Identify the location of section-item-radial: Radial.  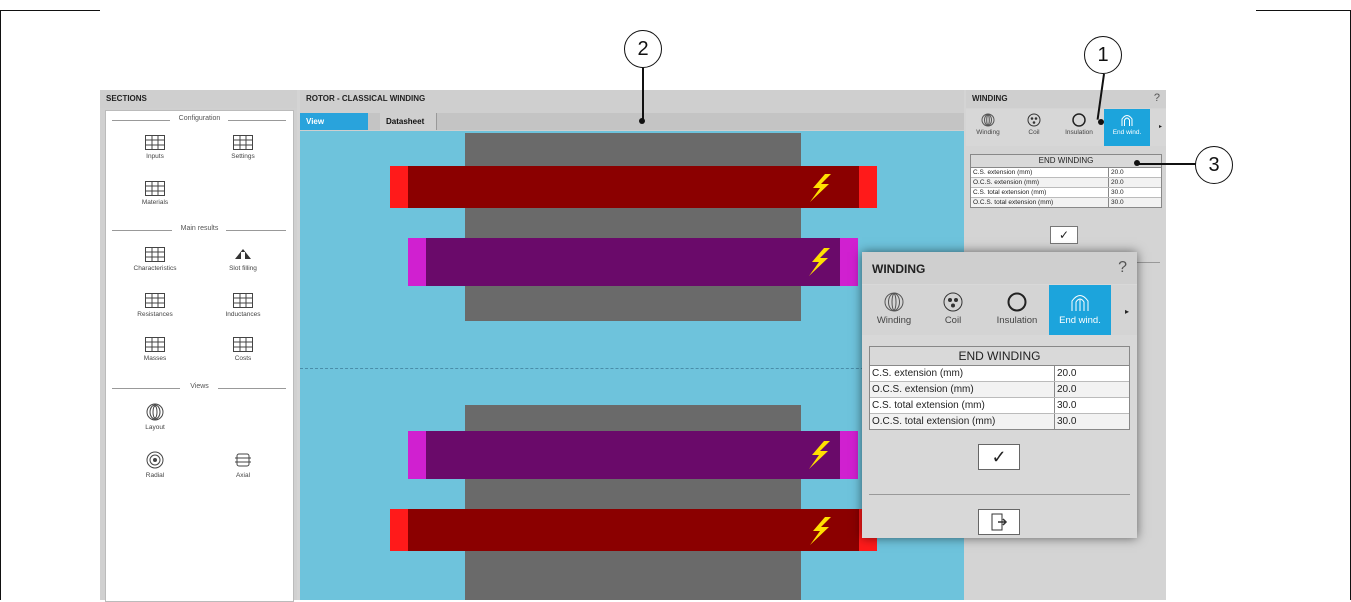
(155, 465).